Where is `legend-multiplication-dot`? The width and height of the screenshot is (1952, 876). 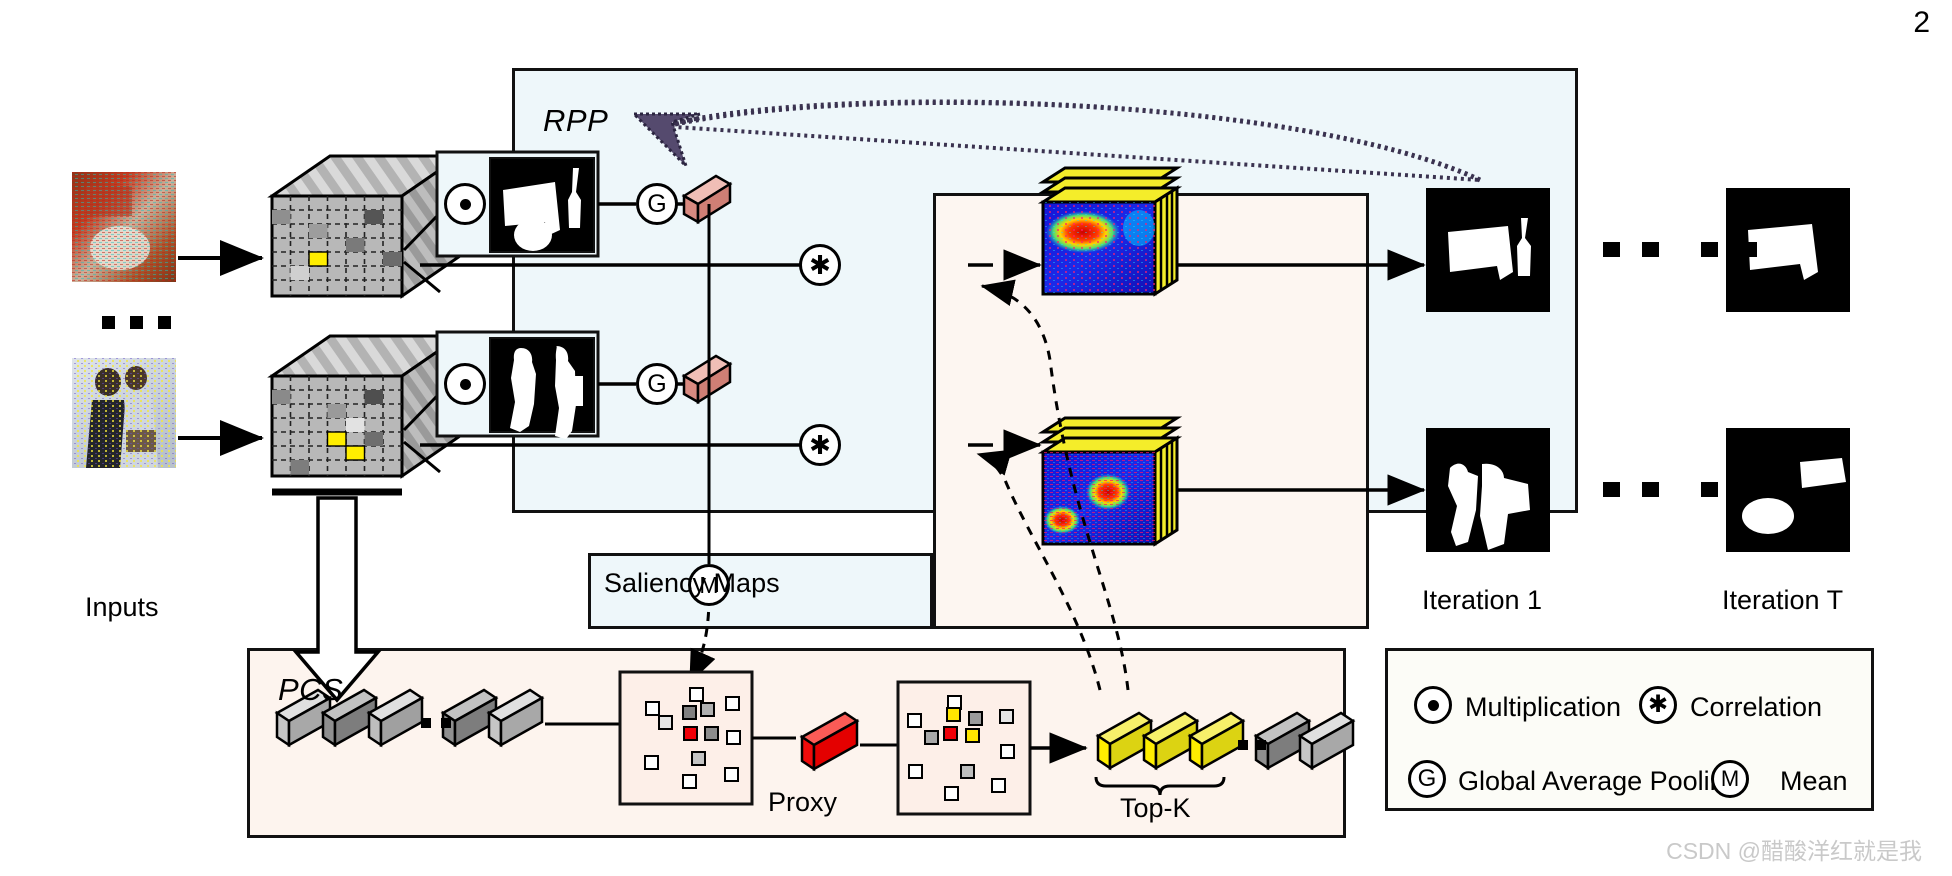 legend-multiplication-dot is located at coordinates (1433, 705).